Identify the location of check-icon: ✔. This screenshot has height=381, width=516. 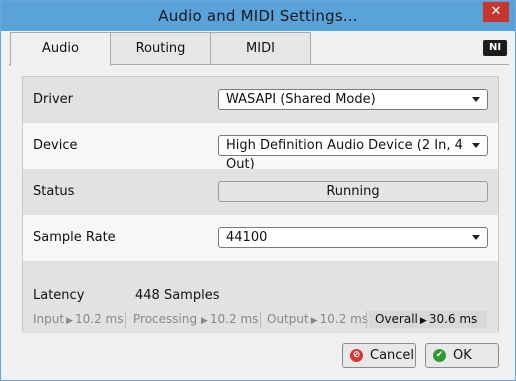
(439, 355).